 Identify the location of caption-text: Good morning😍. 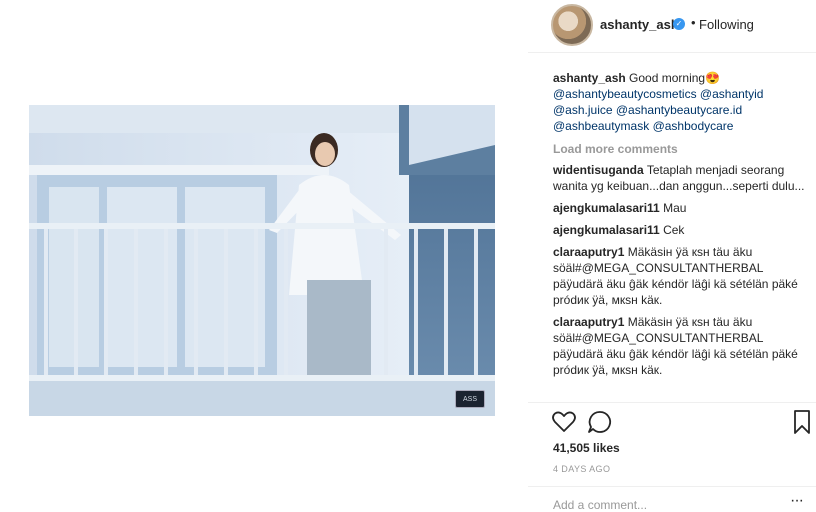
(675, 78).